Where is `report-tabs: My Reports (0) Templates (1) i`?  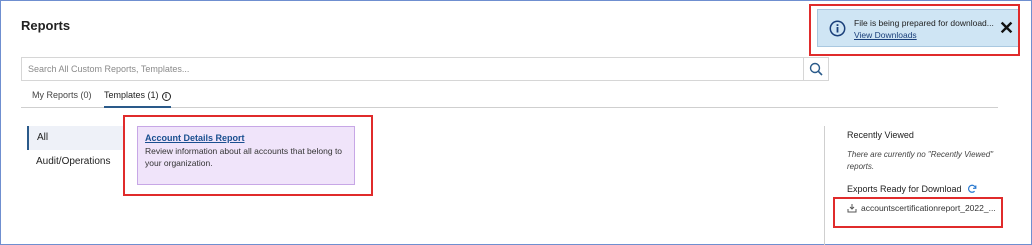
report-tabs: My Reports (0) Templates (1) i is located at coordinates (509, 97).